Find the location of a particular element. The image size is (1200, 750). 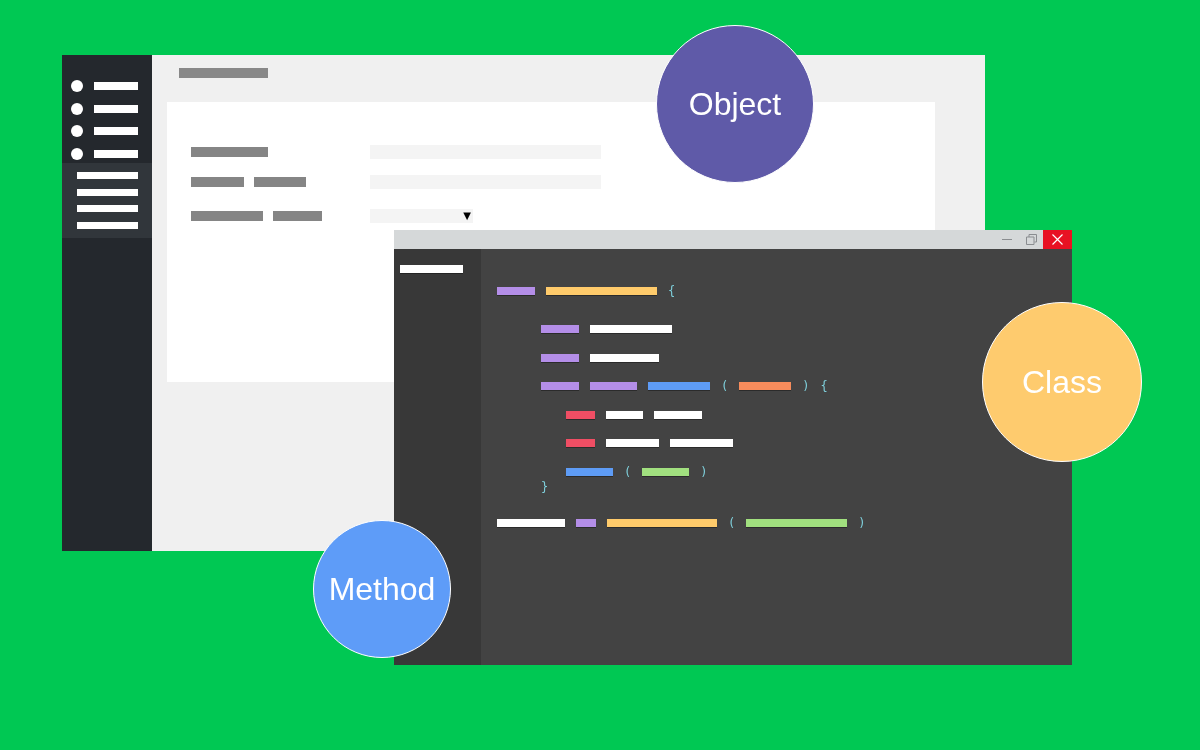

minimize-icon is located at coordinates (1007, 239).